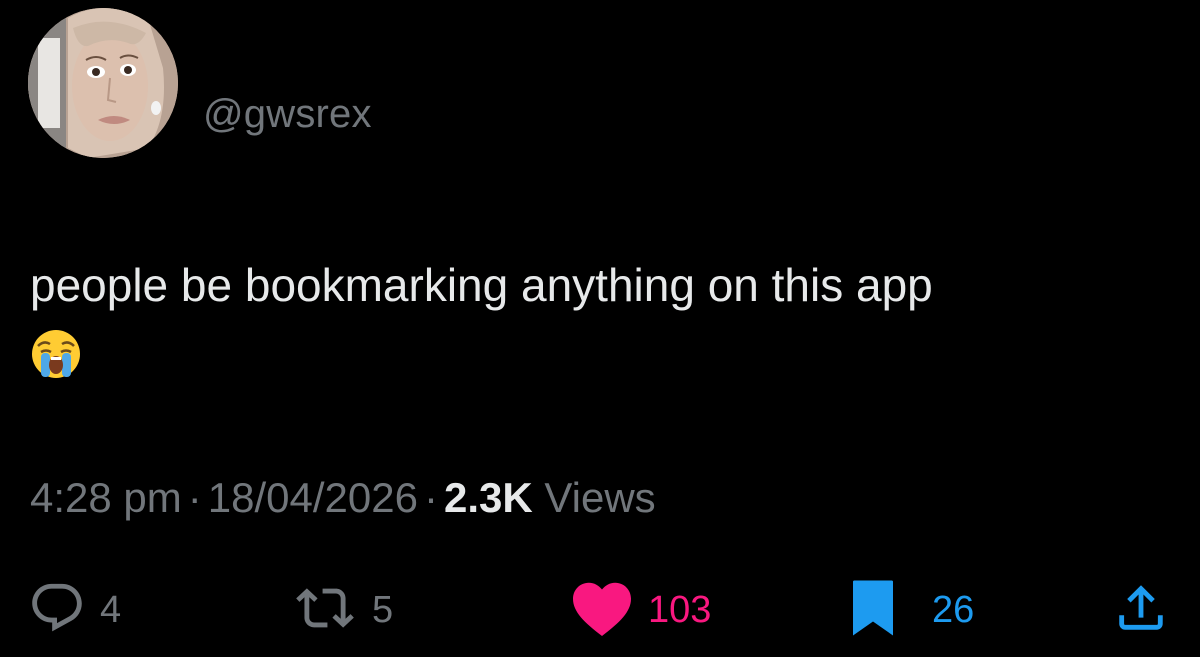  I want to click on tweet-meta: 4:28 pm · 18/04/2026 · 2.3K Views, so click(343, 498).